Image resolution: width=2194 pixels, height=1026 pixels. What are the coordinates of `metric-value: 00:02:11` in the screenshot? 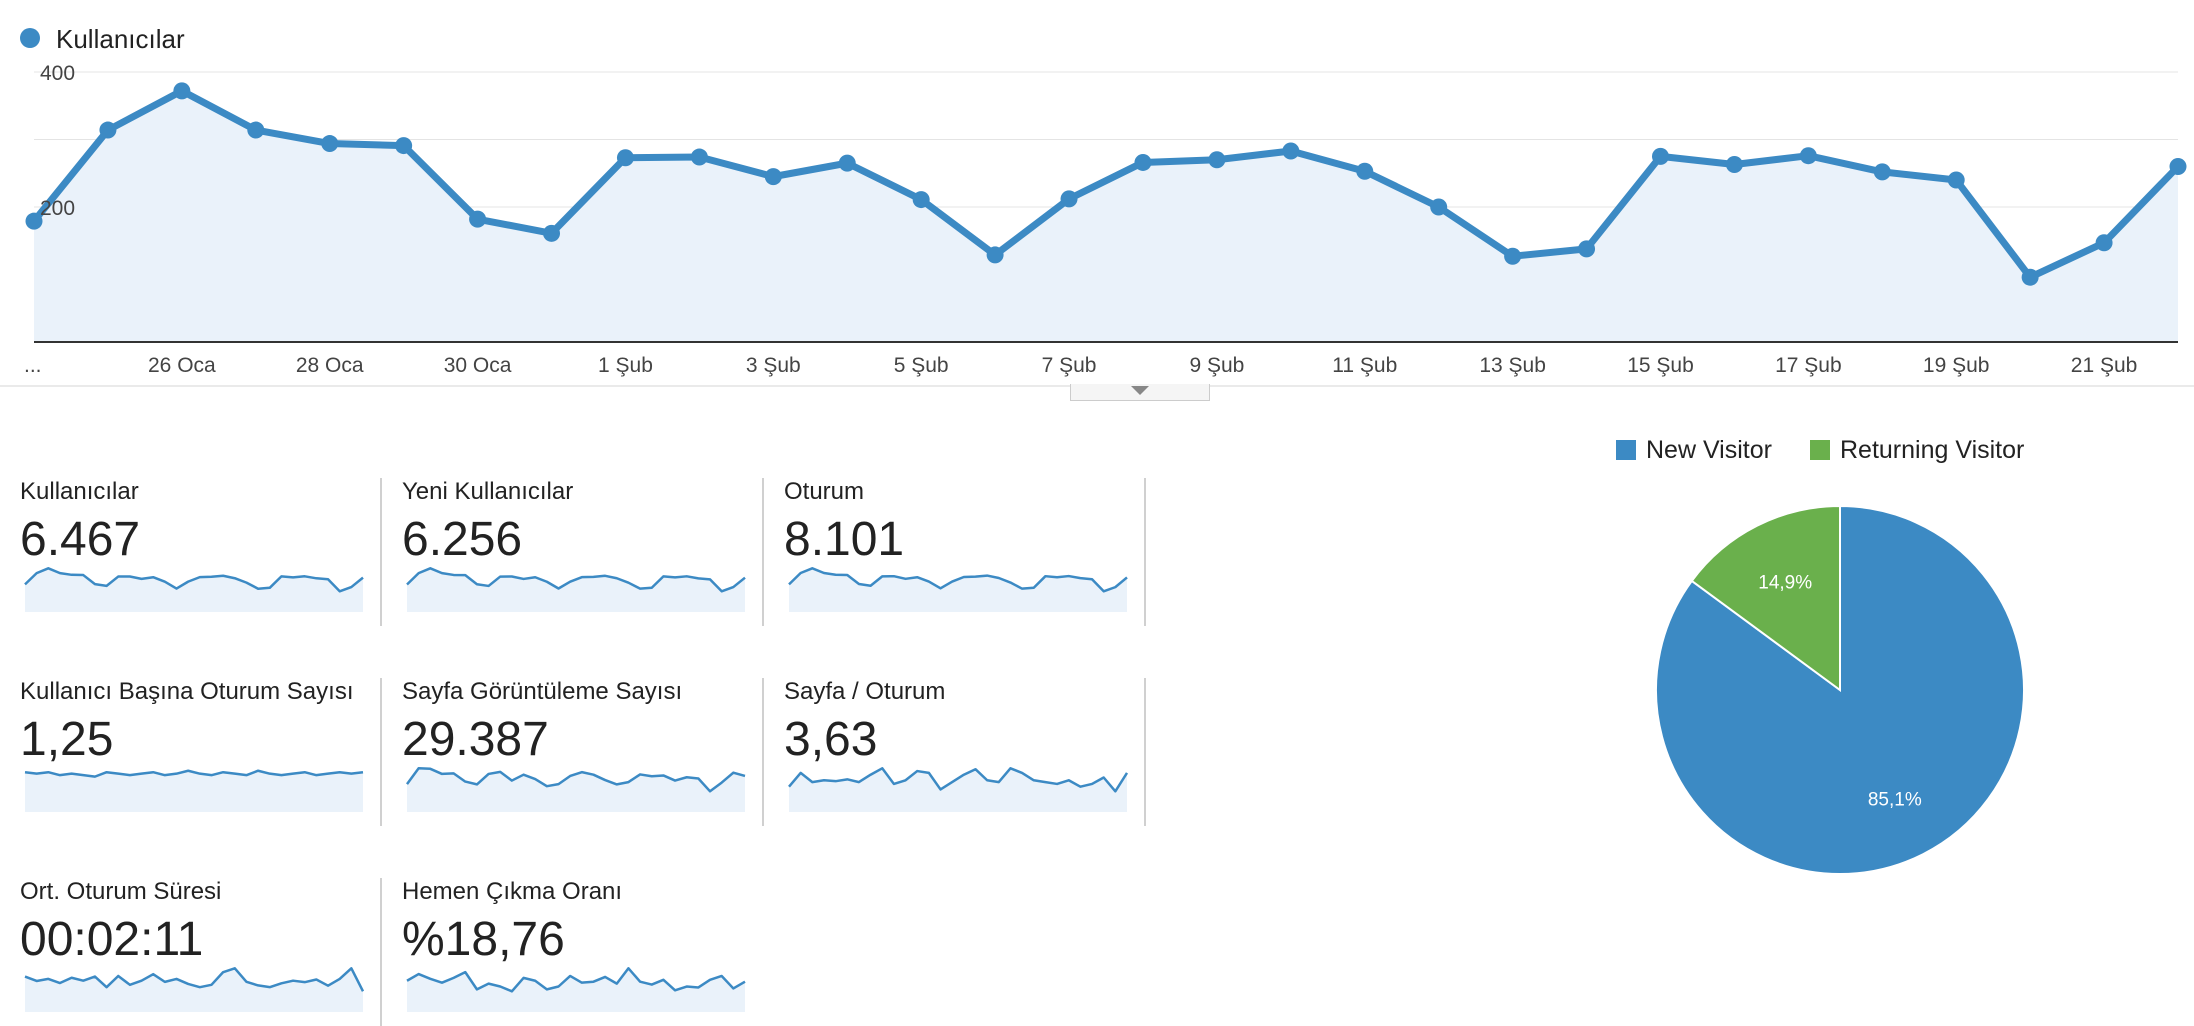 It's located at (112, 939).